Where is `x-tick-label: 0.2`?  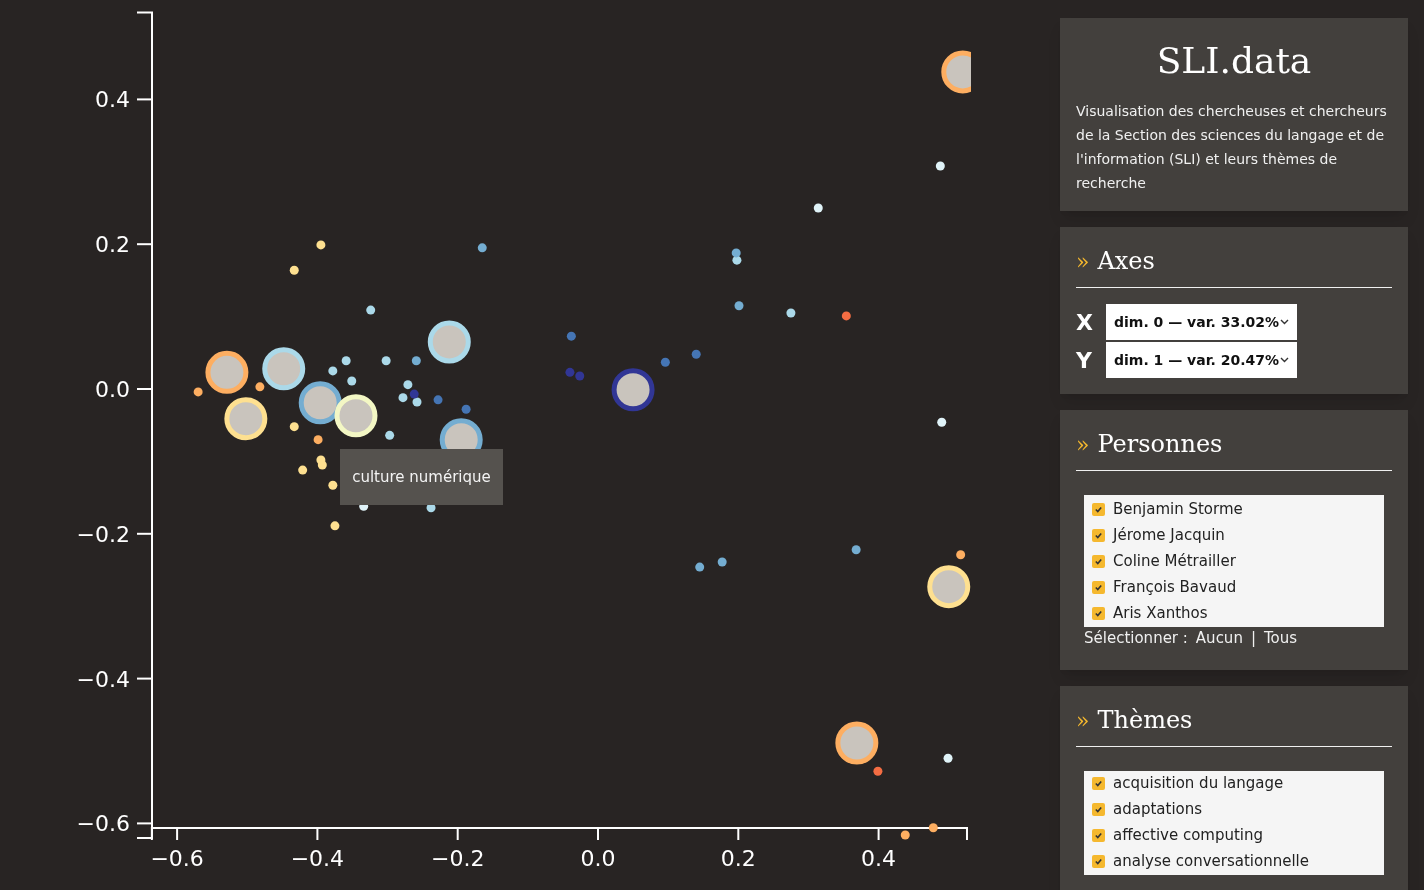
x-tick-label: 0.2 is located at coordinates (738, 858).